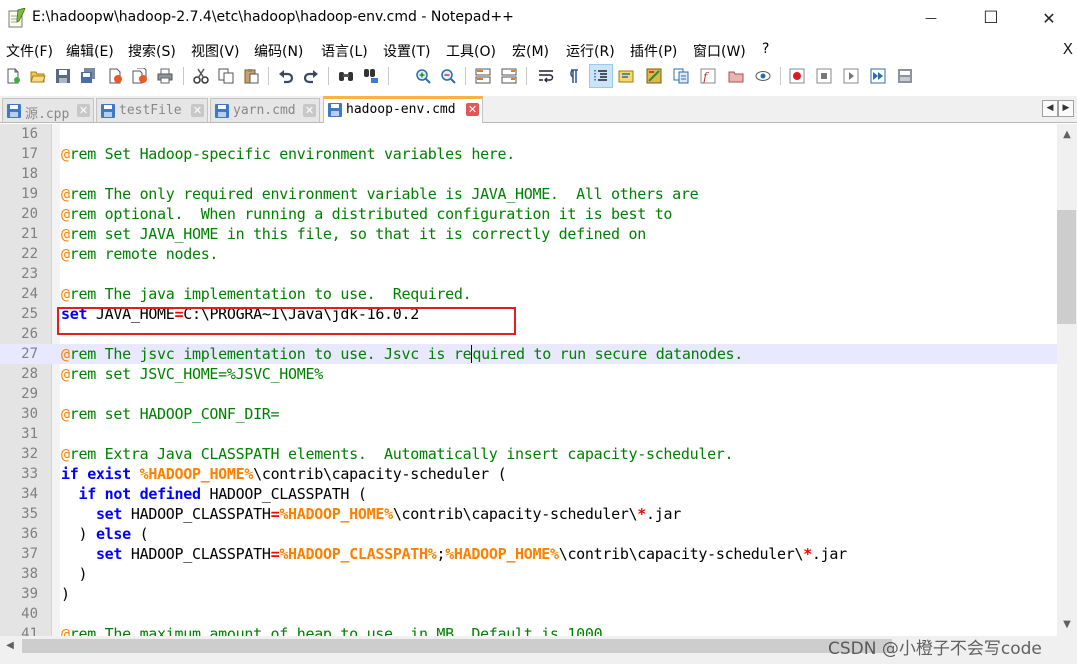 The height and width of the screenshot is (664, 1077). Describe the element at coordinates (90, 51) in the screenshot. I see `menu-edit: 编辑(E)` at that location.